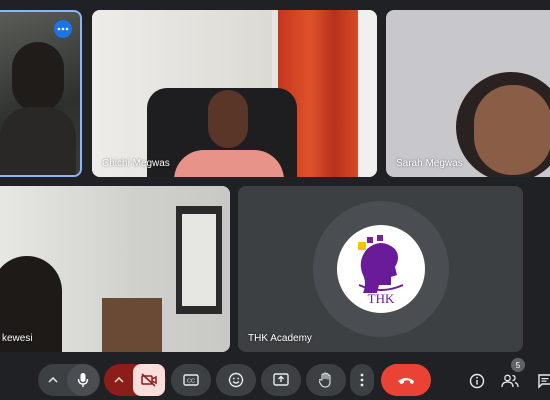 The image size is (550, 400). Describe the element at coordinates (38, 77) in the screenshot. I see `participant-video` at that location.